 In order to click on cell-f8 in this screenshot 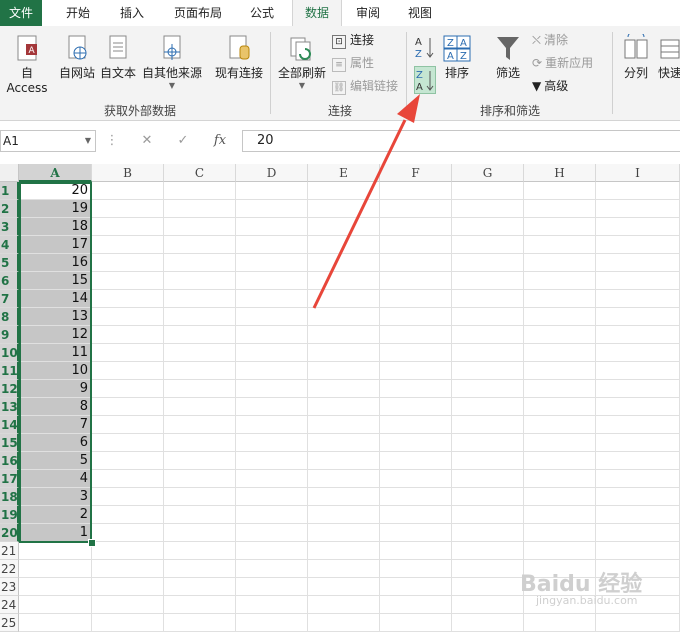, I will do `click(416, 317)`.